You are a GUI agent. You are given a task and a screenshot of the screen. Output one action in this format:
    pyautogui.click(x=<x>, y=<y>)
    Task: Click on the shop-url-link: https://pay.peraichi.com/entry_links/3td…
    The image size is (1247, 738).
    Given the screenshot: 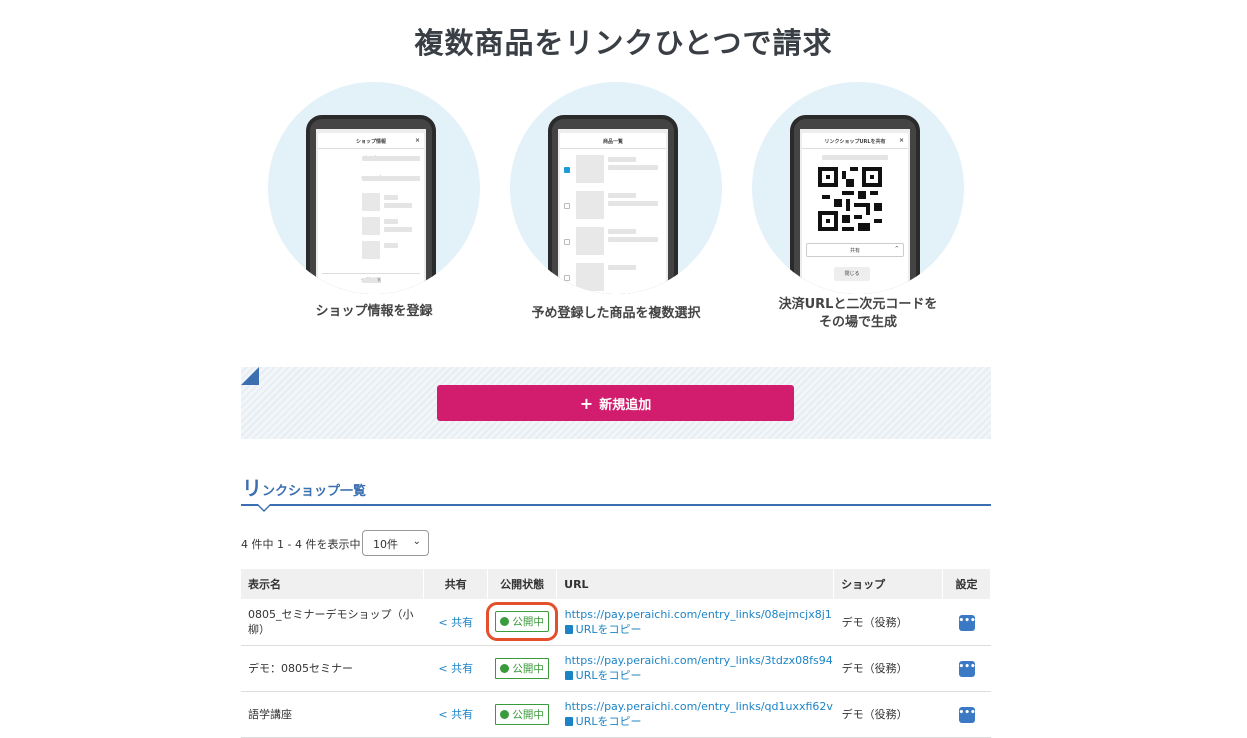 What is the action you would take?
    pyautogui.click(x=699, y=660)
    